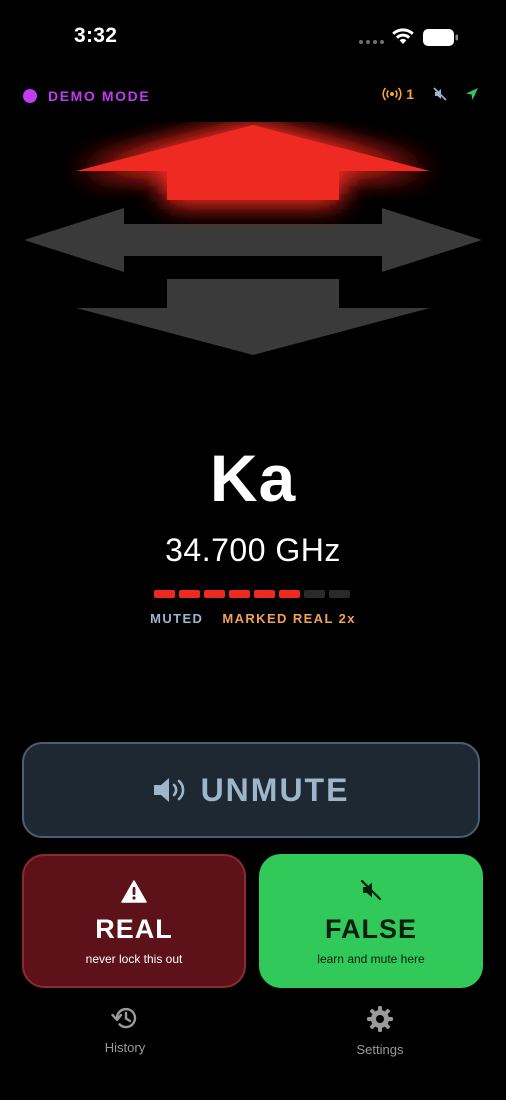 This screenshot has height=1100, width=506. I want to click on radar-broadcast-icon: 1, so click(398, 94).